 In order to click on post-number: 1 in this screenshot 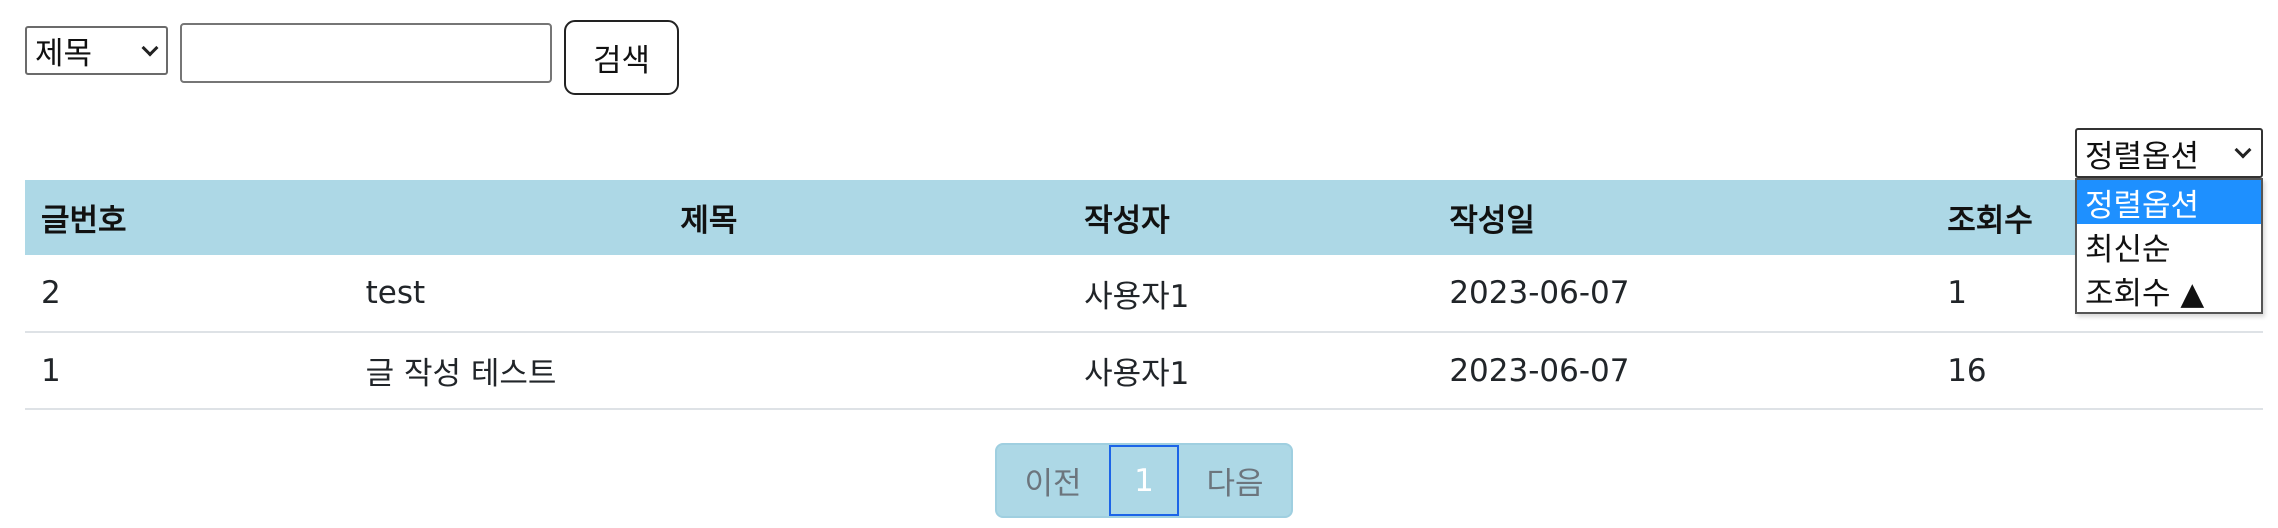, I will do `click(51, 370)`.